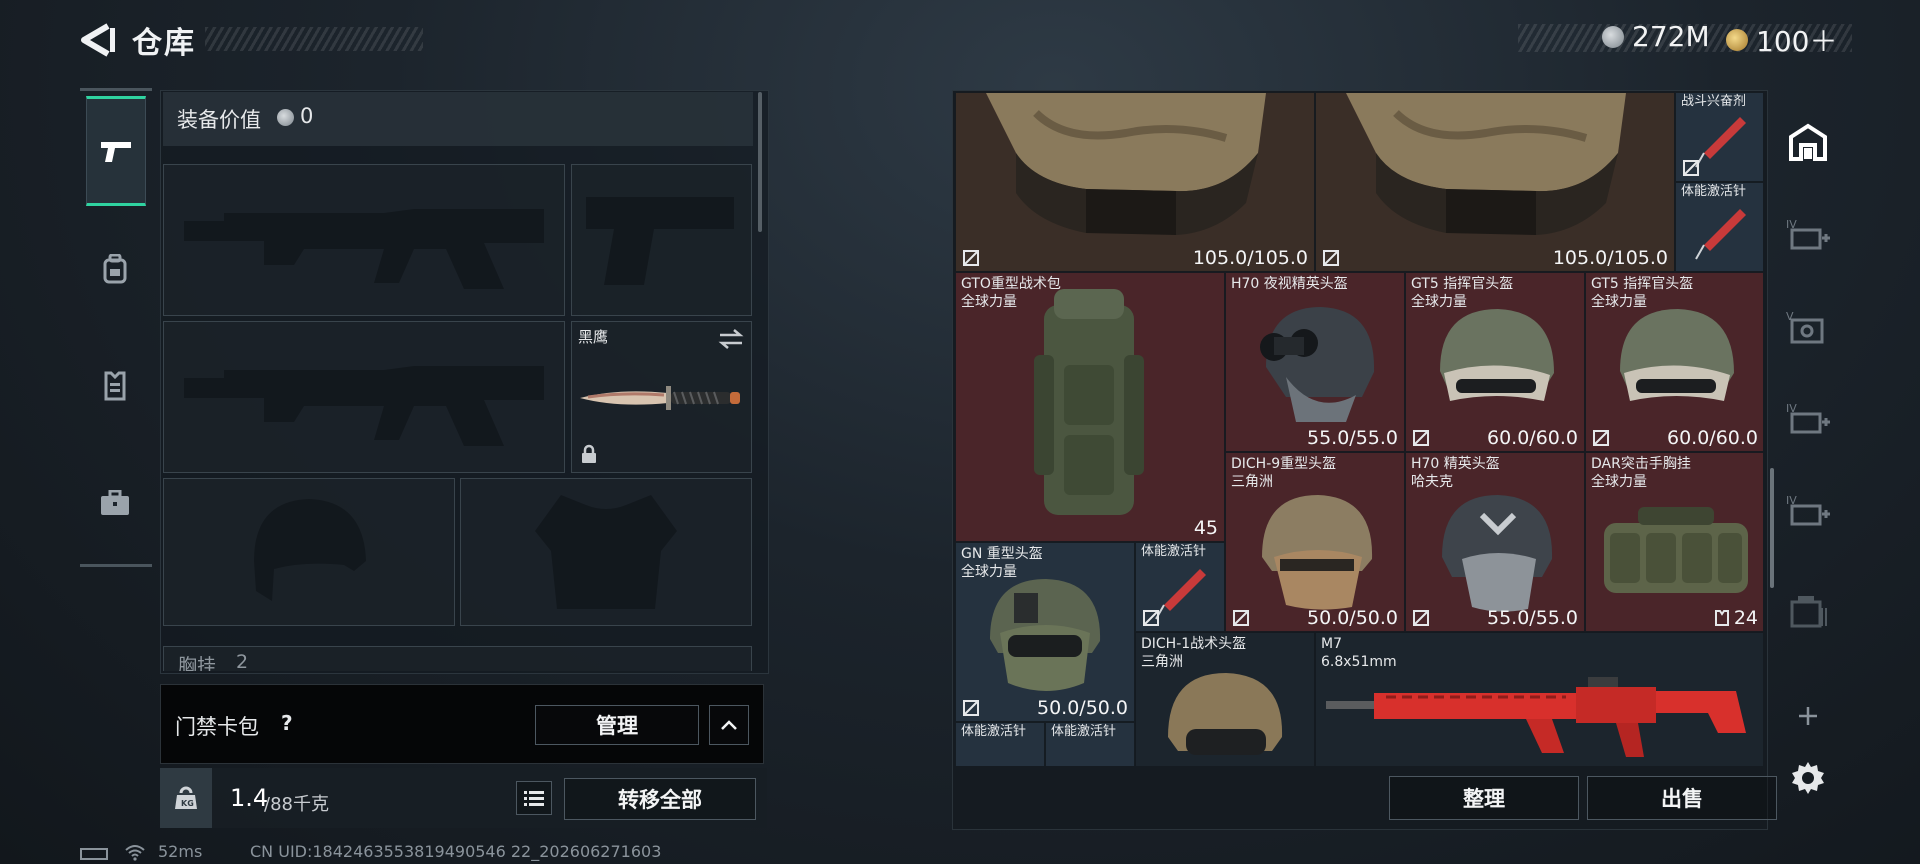 The image size is (1920, 864). I want to click on back-arrow-icon, so click(97, 40).